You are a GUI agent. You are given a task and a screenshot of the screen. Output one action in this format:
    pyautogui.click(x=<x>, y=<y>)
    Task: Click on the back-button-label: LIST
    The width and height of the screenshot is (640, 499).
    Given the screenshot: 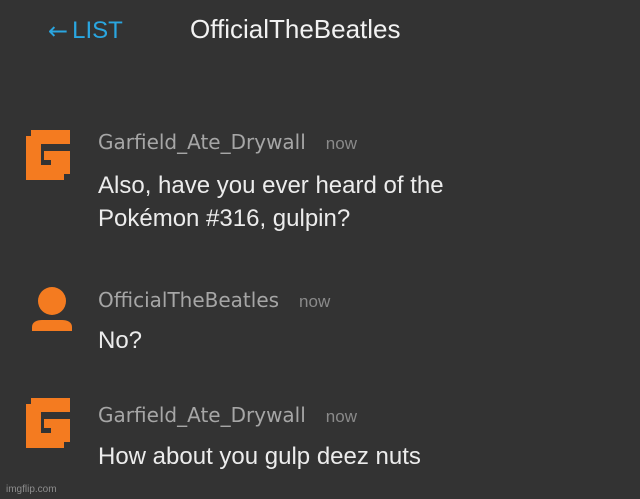 What is the action you would take?
    pyautogui.click(x=97, y=30)
    